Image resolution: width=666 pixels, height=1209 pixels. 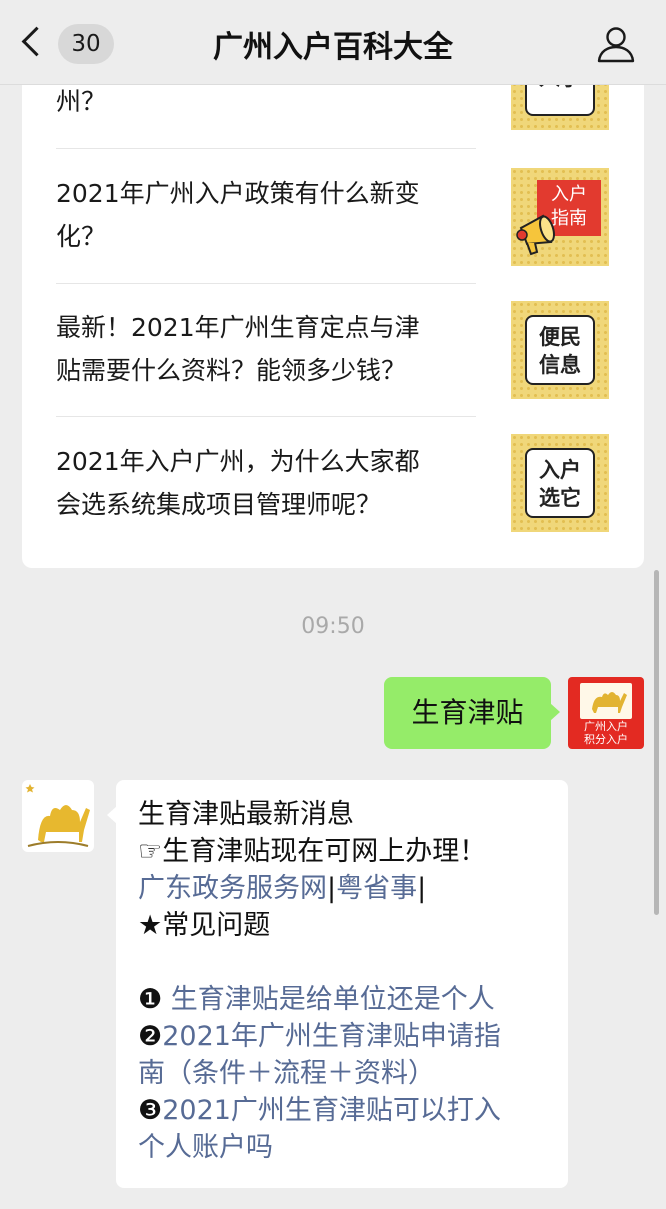 What do you see at coordinates (312, 851) in the screenshot?
I see `online-notice: ☞生育津贴现在可网上办理！` at bounding box center [312, 851].